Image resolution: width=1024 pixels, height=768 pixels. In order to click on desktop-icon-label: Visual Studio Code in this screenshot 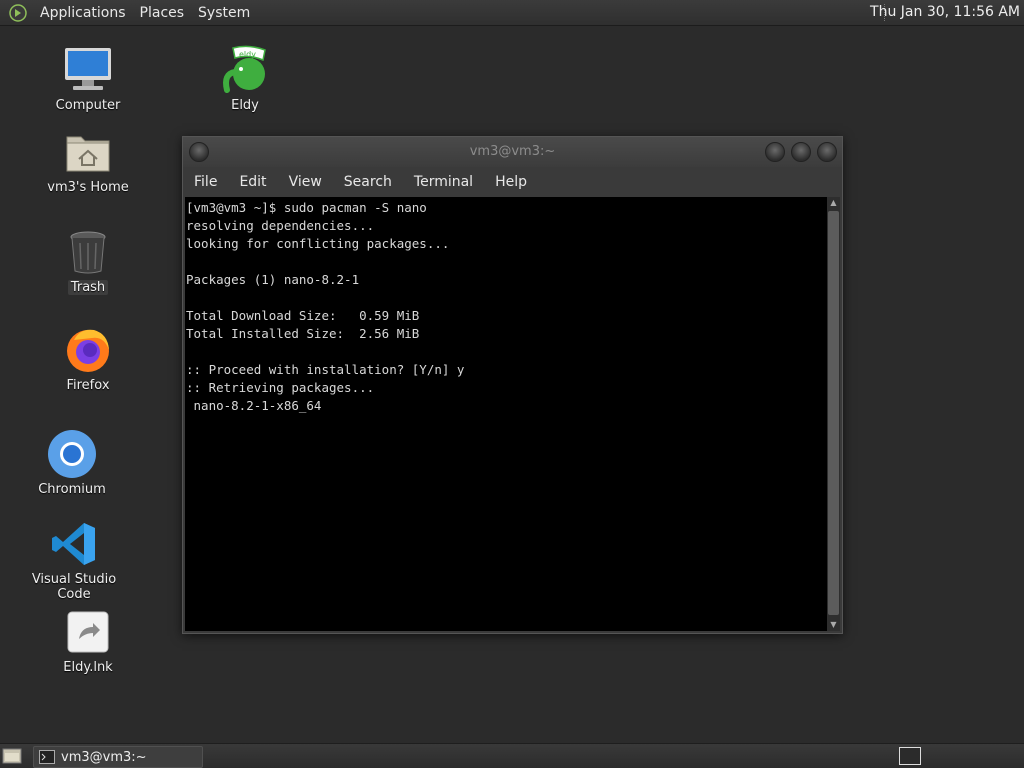, I will do `click(74, 587)`.